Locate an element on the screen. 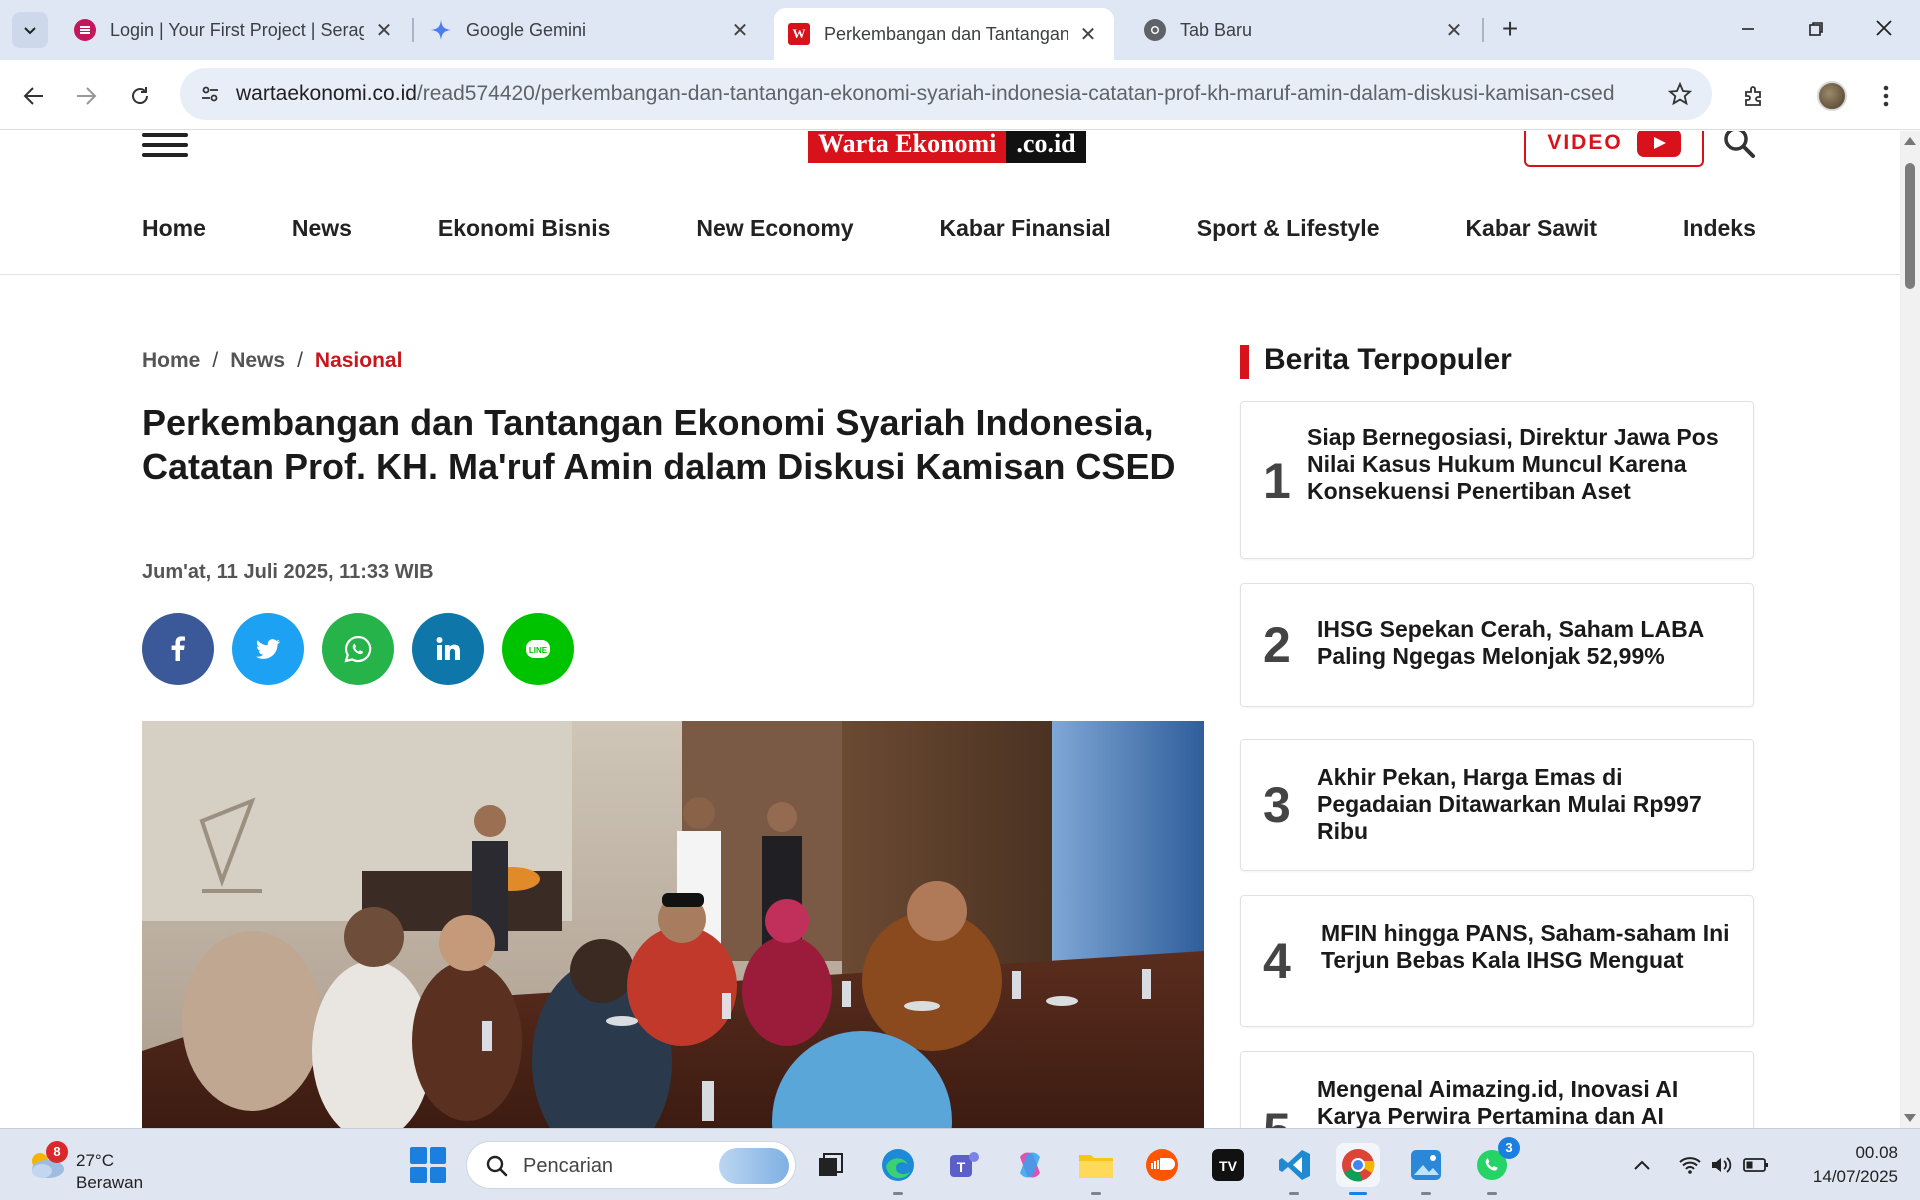 The height and width of the screenshot is (1200, 1920). task-view-icon is located at coordinates (830, 1165).